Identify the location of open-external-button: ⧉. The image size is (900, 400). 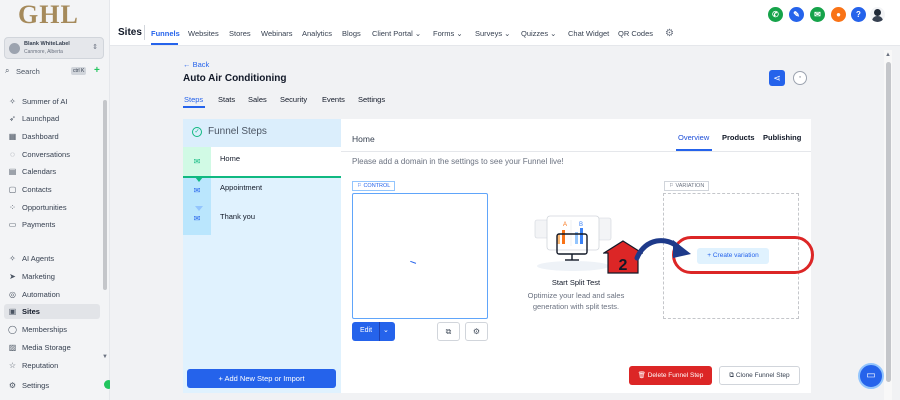
(448, 331).